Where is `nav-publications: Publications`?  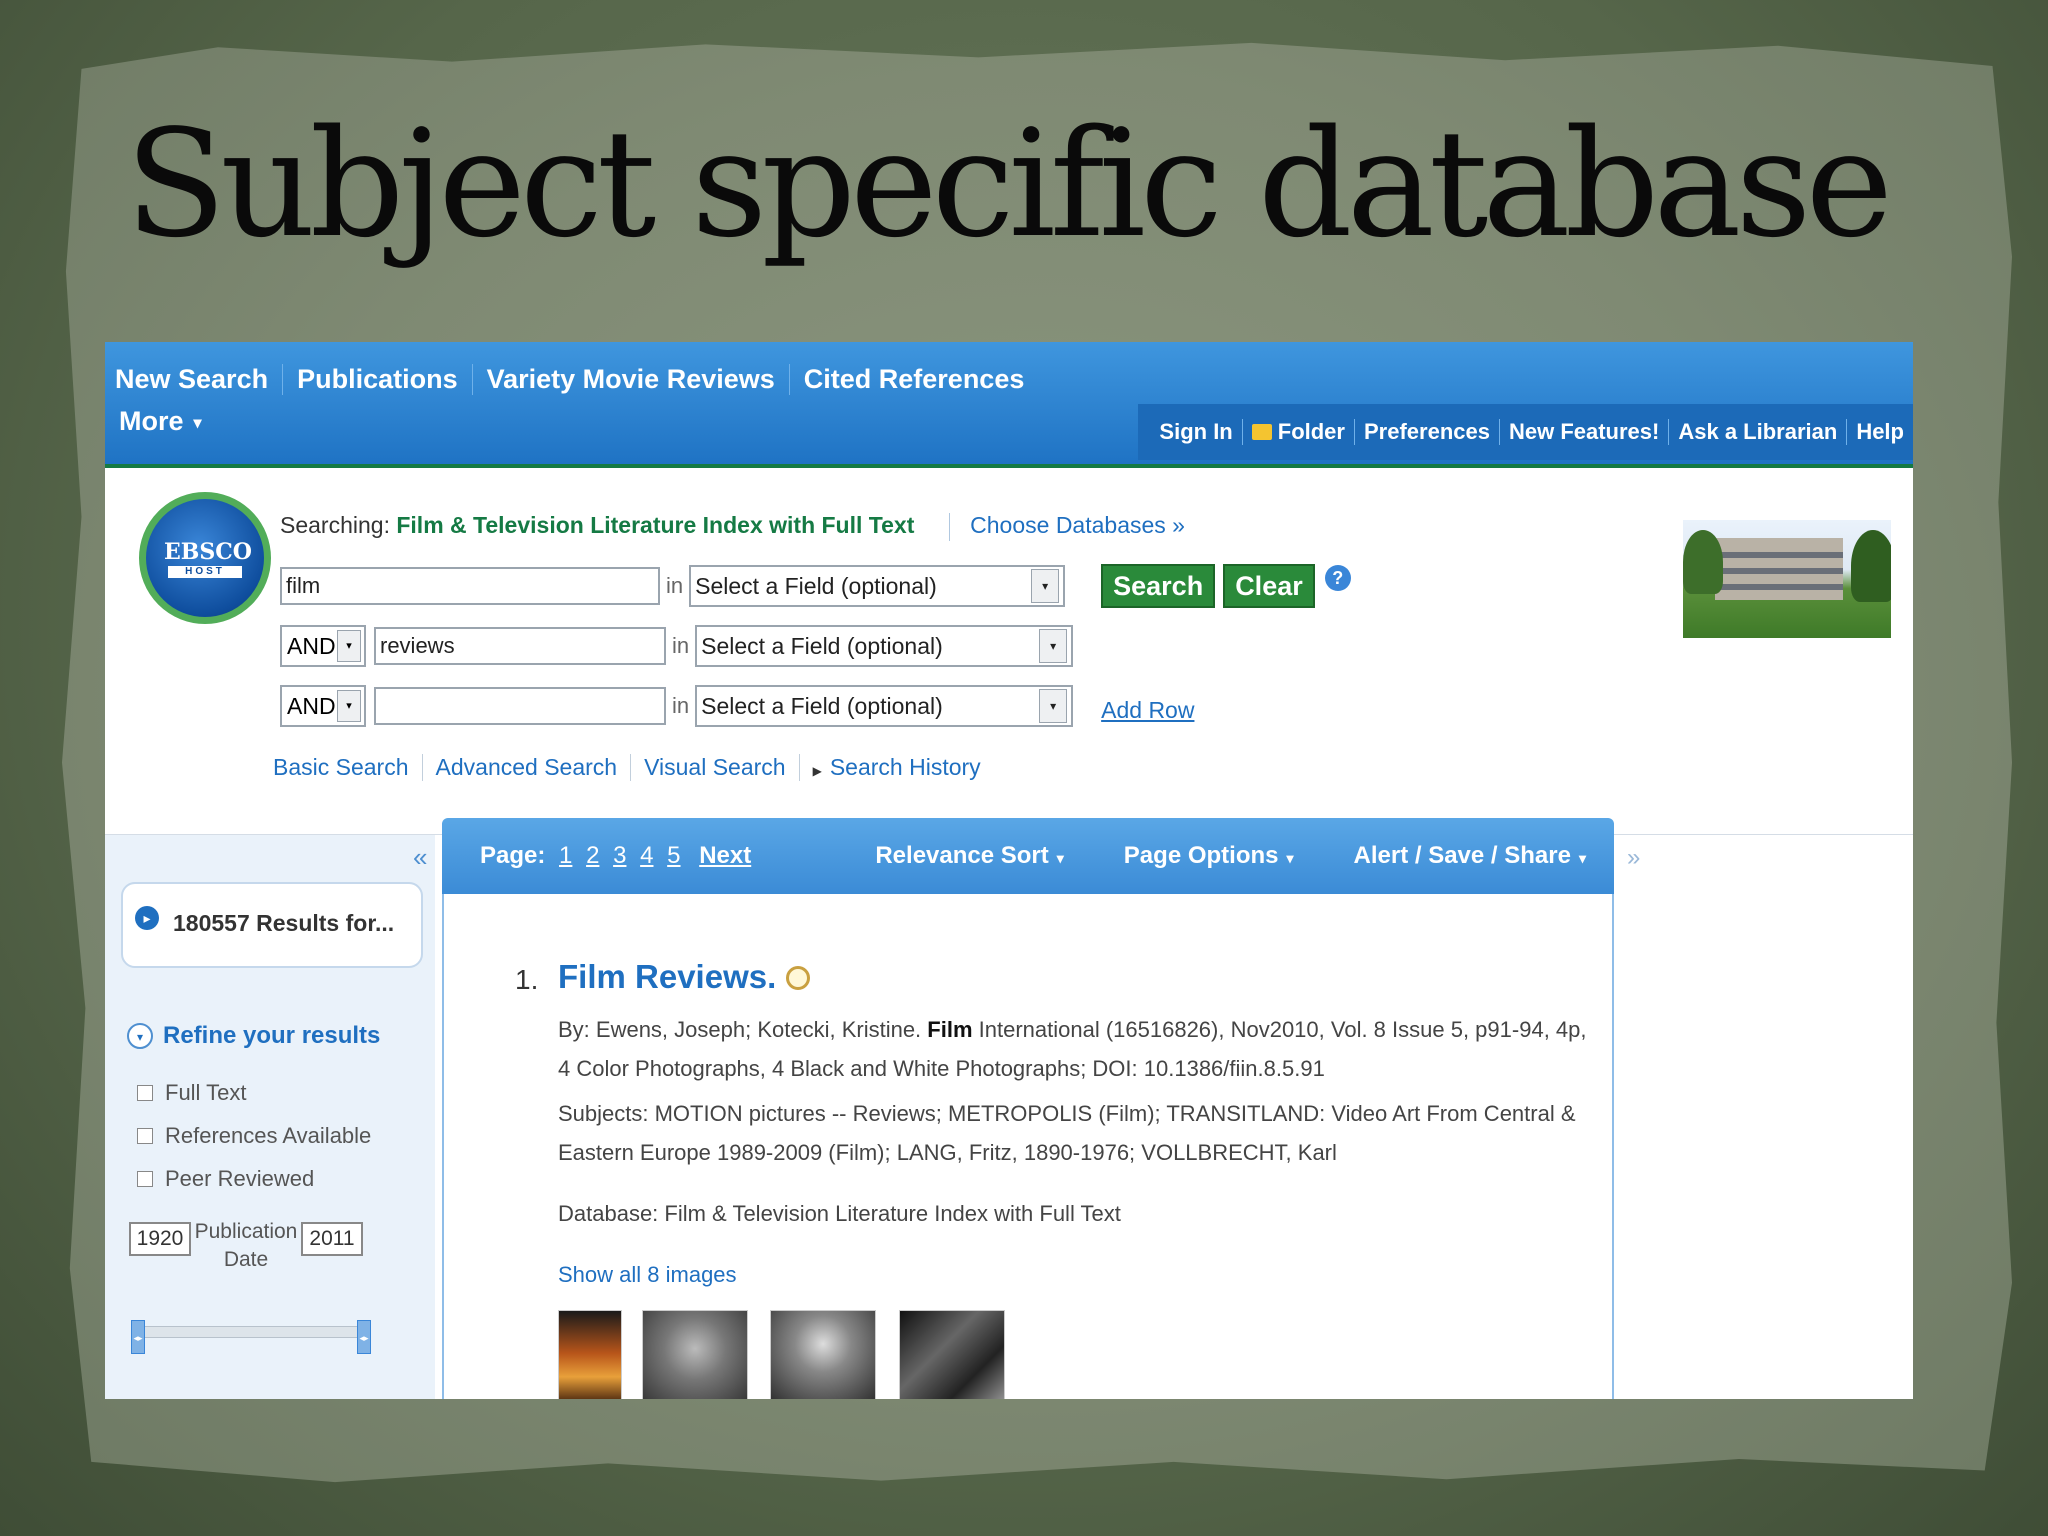
nav-publications: Publications is located at coordinates (377, 379).